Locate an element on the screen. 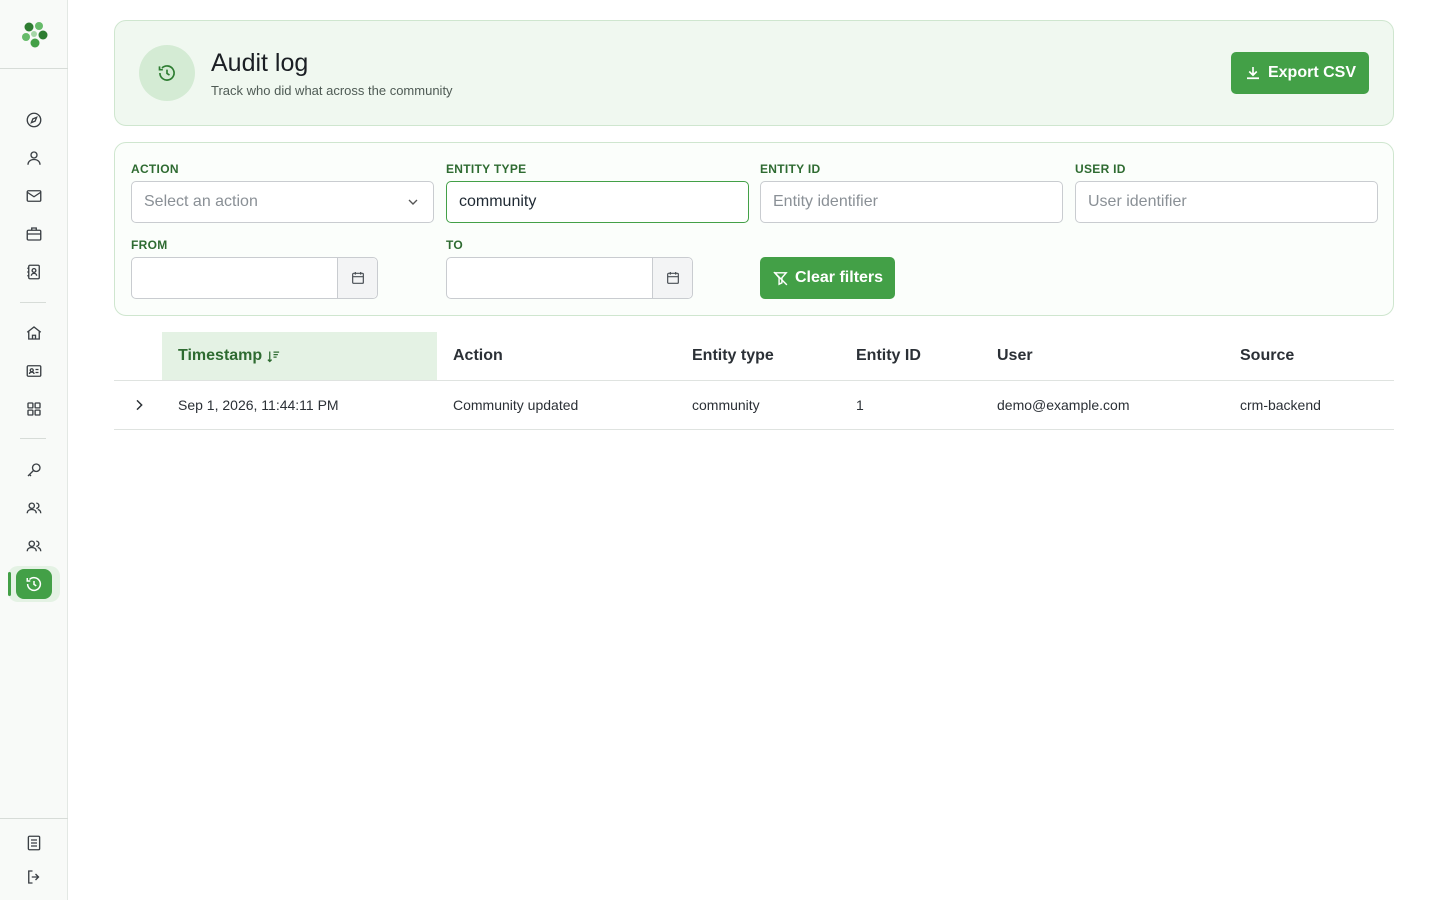 The image size is (1440, 900). sidebar-item-docs is located at coordinates (34, 843).